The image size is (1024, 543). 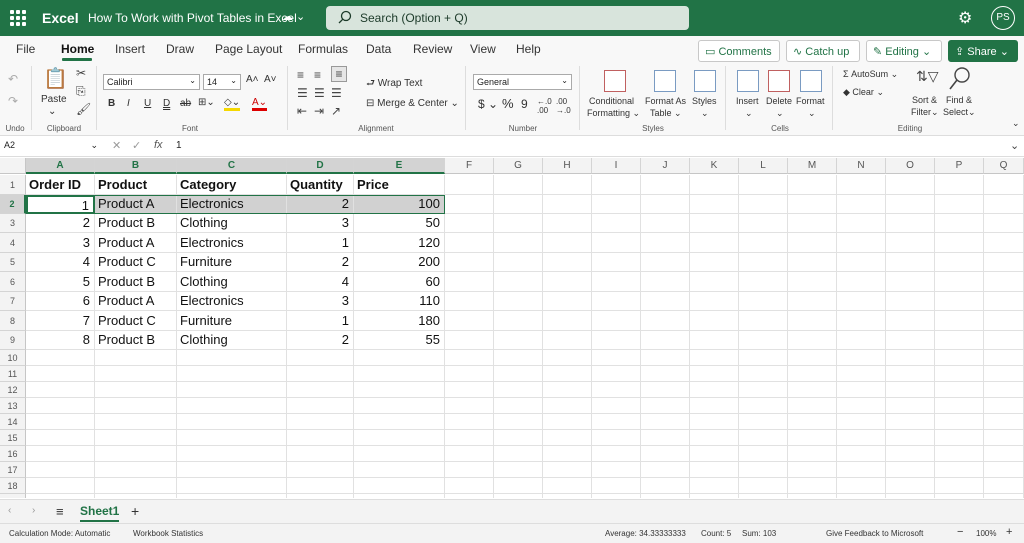 I want to click on workbook-statistics: Workbook Statistics, so click(x=168, y=533).